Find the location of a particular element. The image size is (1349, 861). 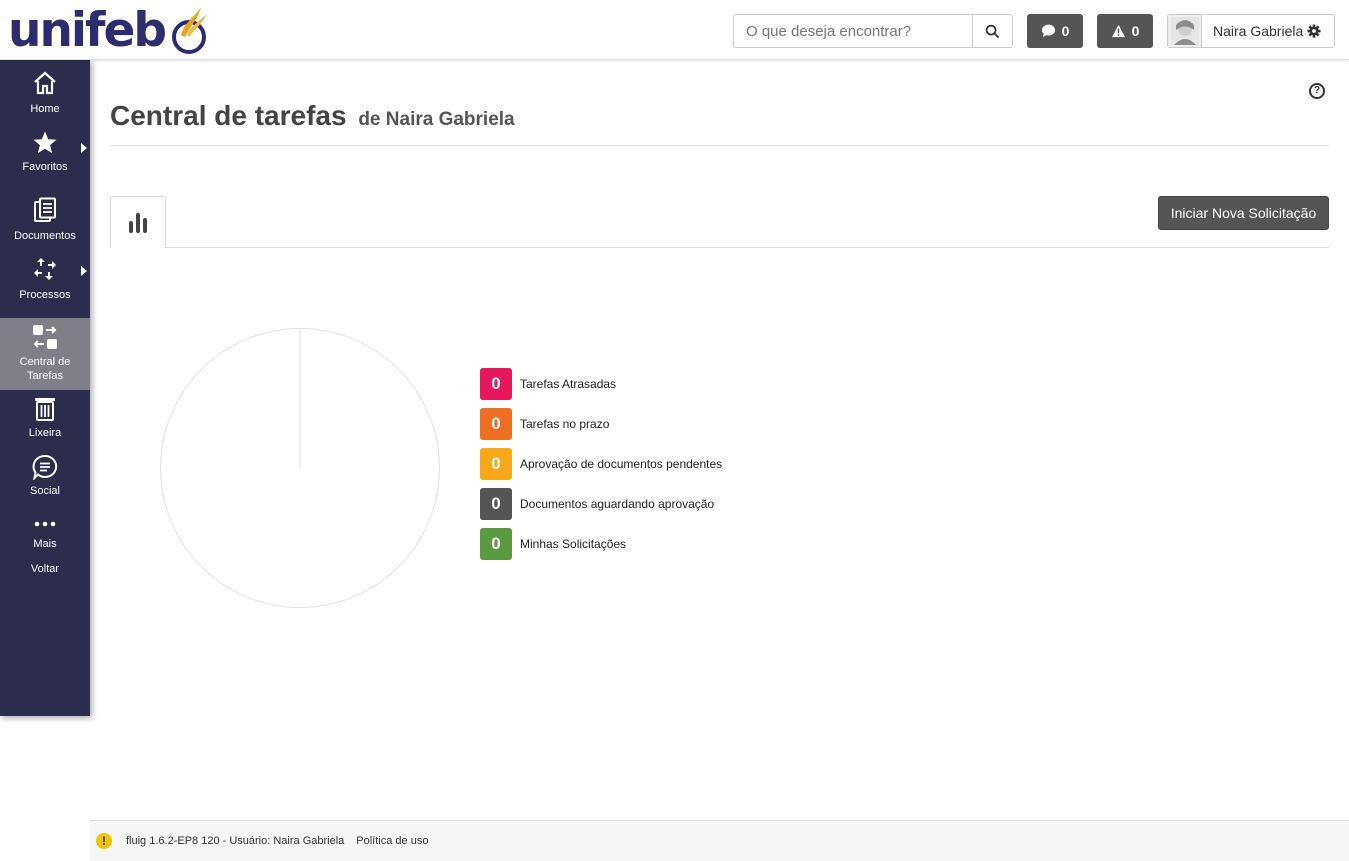

sidebar-item-label: Social is located at coordinates (45, 491).